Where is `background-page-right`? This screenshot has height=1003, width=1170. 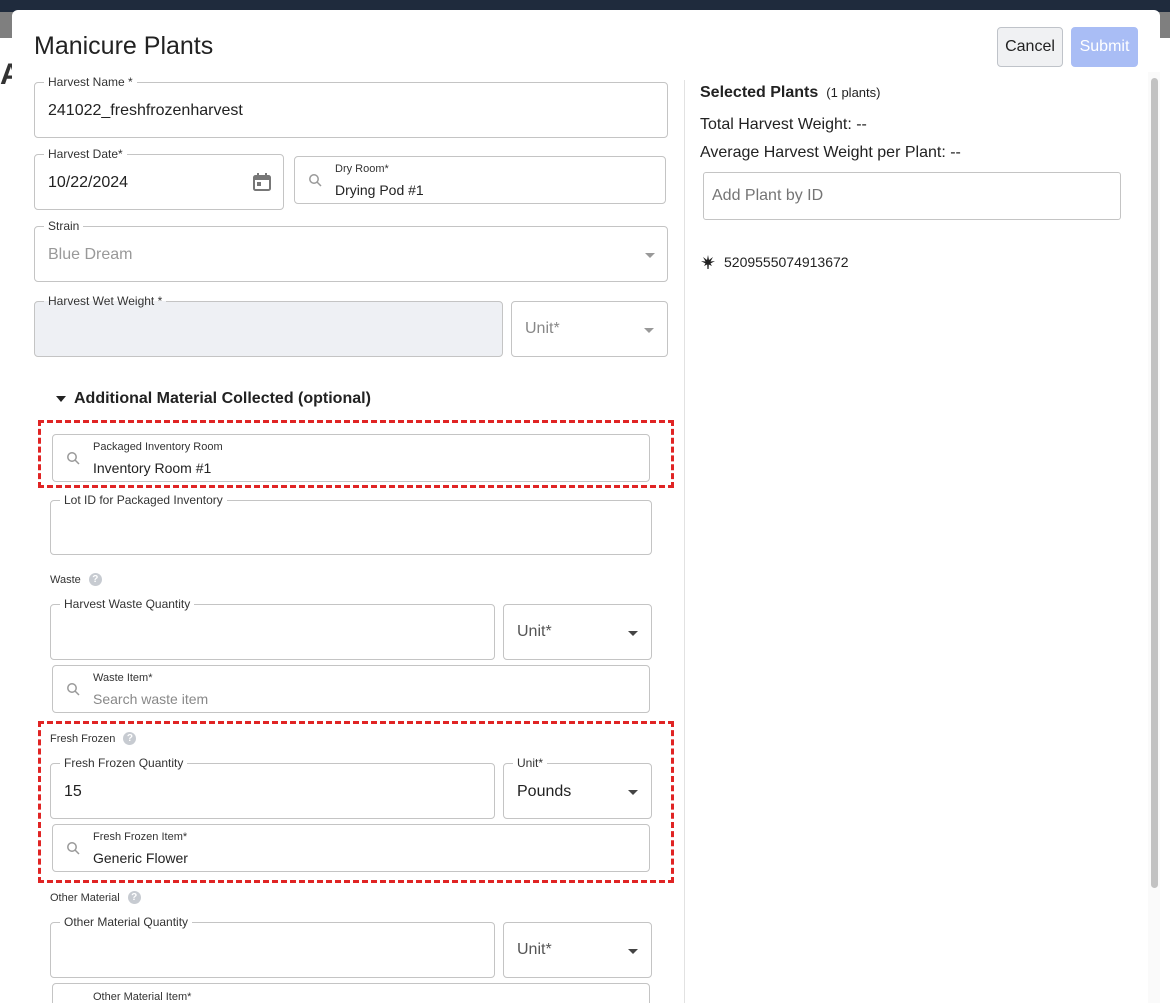
background-page-right is located at coordinates (1165, 520).